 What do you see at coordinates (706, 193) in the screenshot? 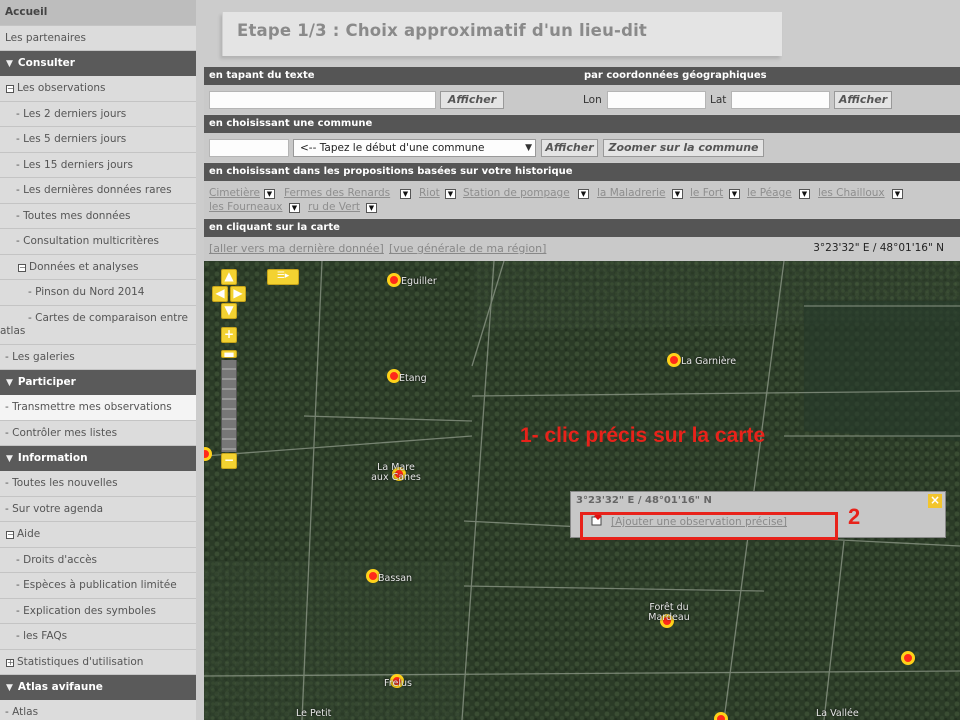
I see `history-item: le Fort` at bounding box center [706, 193].